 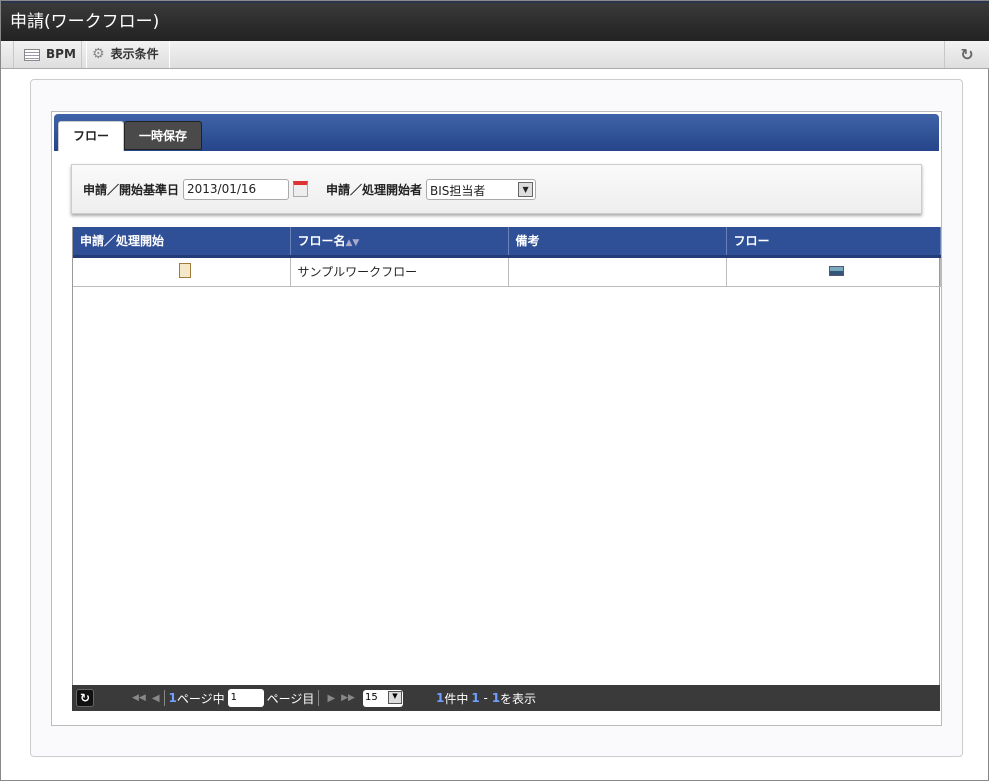 I want to click on display-conditions-label: 表示条件, so click(x=134, y=54).